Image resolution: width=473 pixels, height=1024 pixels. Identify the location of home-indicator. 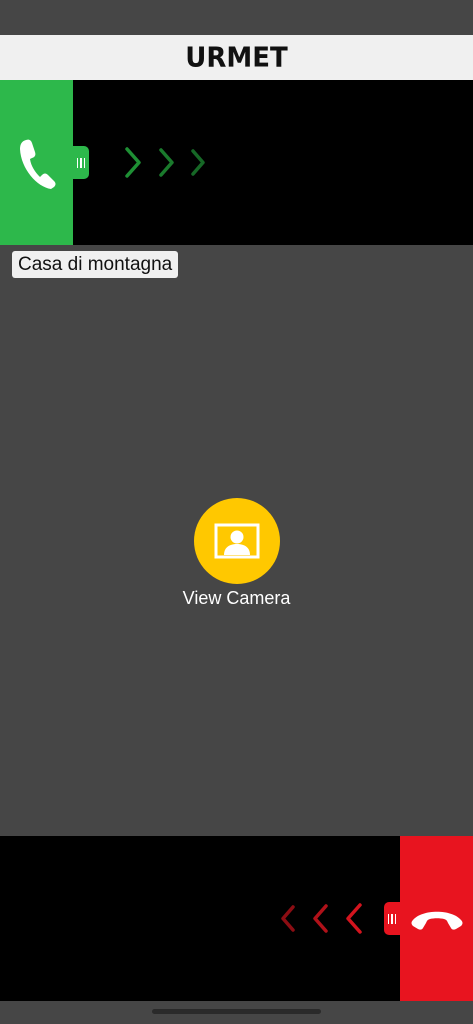
(236, 1011).